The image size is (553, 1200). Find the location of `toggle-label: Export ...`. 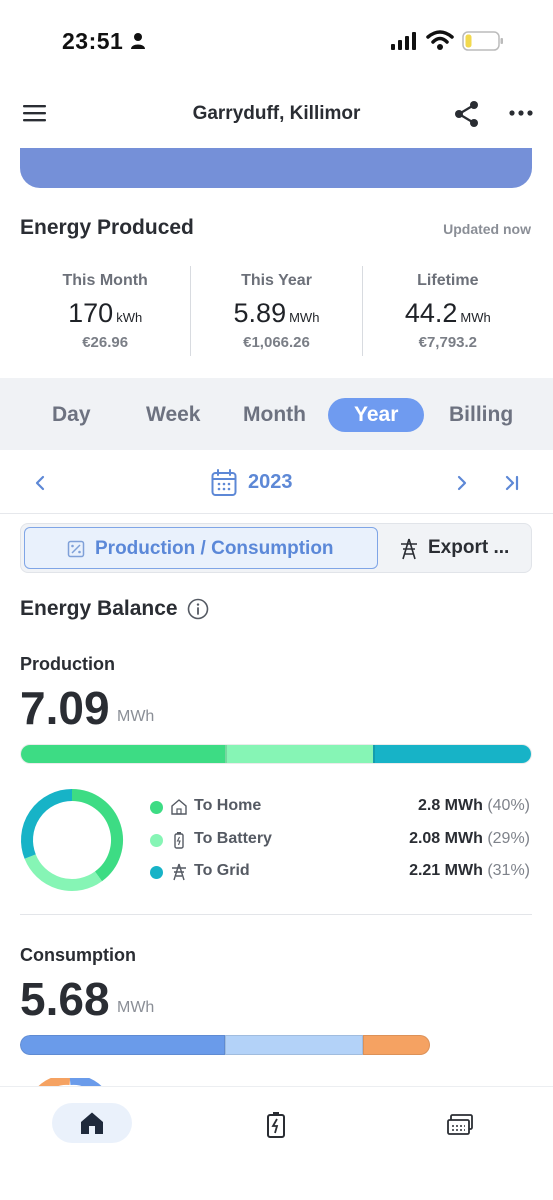

toggle-label: Export ... is located at coordinates (469, 547).